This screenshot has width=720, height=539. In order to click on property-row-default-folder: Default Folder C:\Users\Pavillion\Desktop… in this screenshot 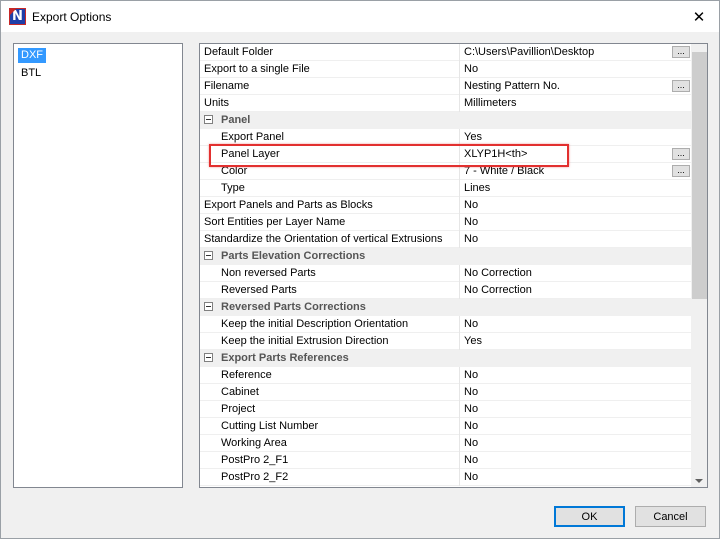, I will do `click(445, 52)`.